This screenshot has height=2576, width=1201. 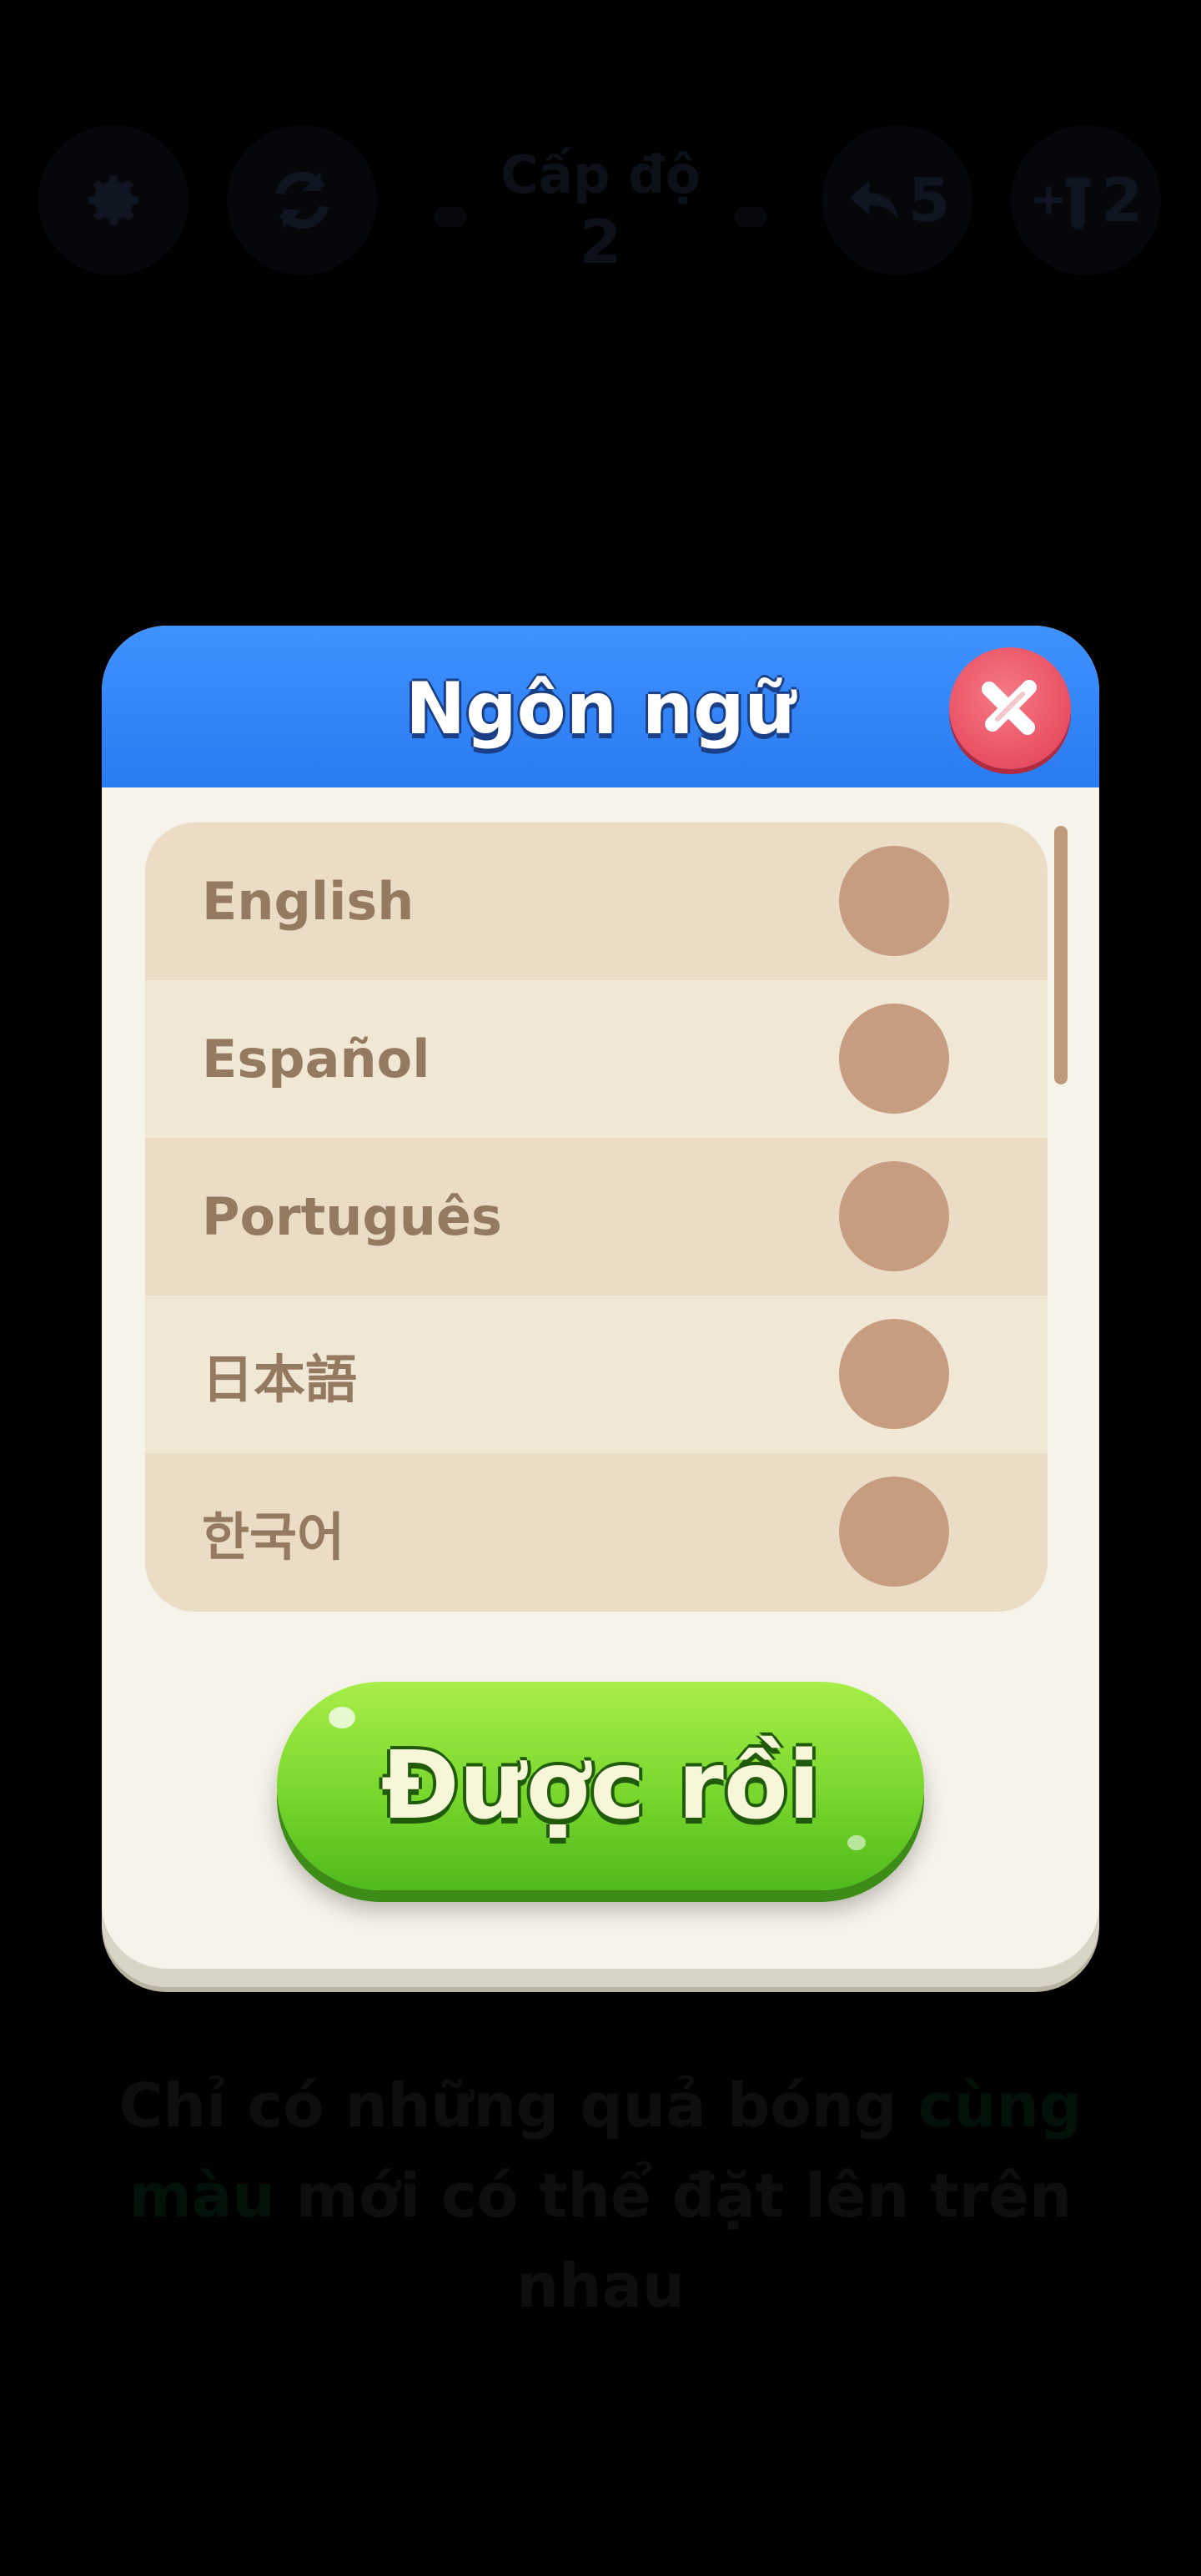 I want to click on close-icon, so click(x=1010, y=708).